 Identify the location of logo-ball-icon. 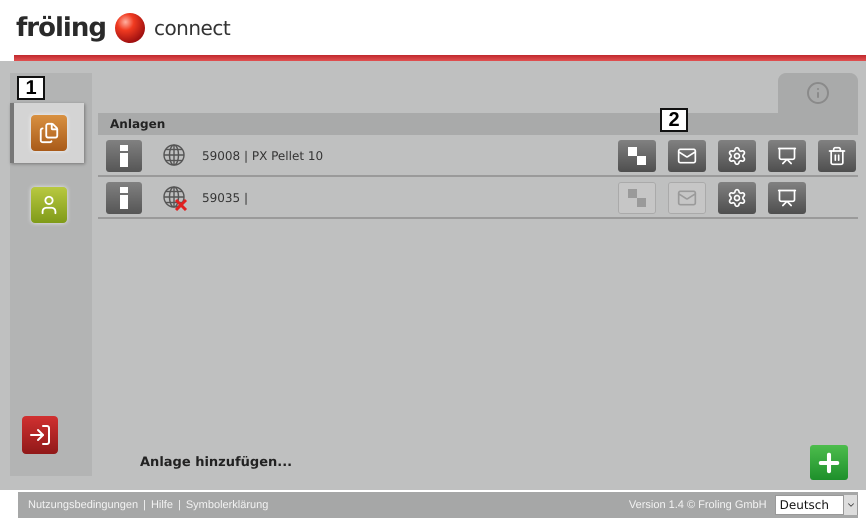
(130, 28).